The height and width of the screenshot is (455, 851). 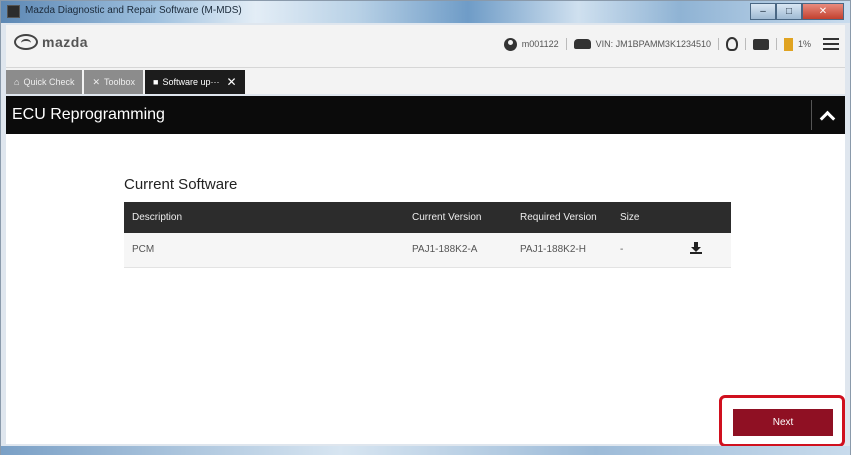 What do you see at coordinates (156, 82) in the screenshot?
I see `chip-icon: ■` at bounding box center [156, 82].